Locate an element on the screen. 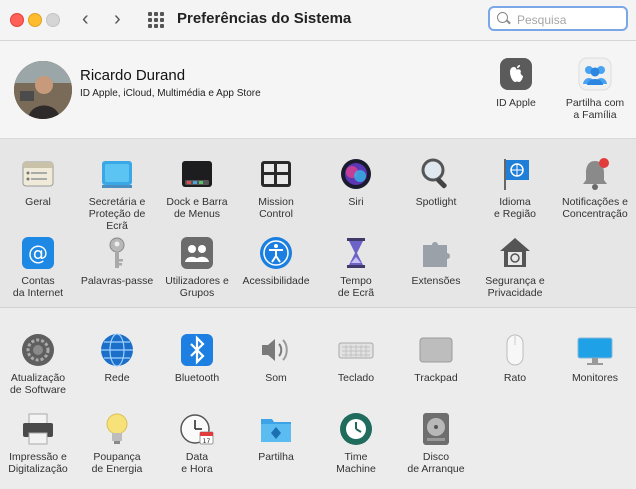  window-title: Preferências do Sistema is located at coordinates (264, 18).